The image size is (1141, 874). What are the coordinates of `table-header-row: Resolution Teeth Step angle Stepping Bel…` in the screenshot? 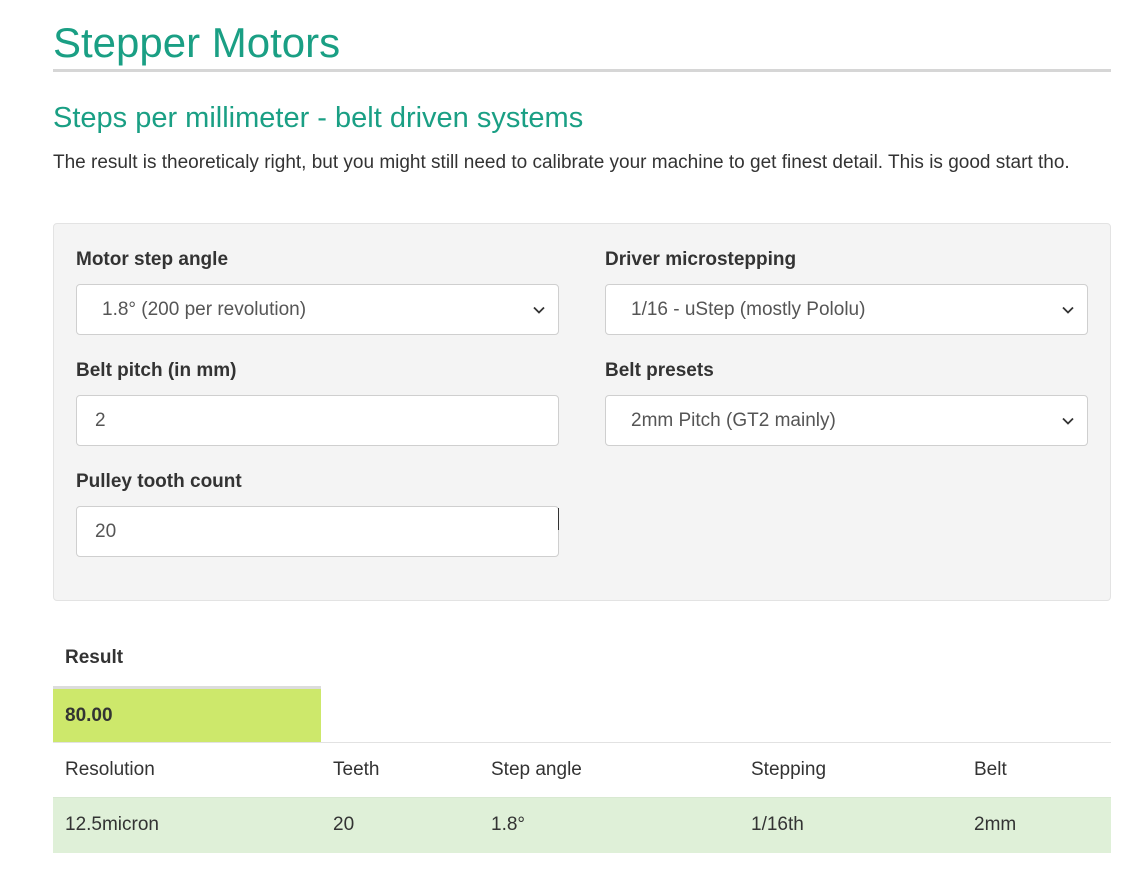 It's located at (582, 770).